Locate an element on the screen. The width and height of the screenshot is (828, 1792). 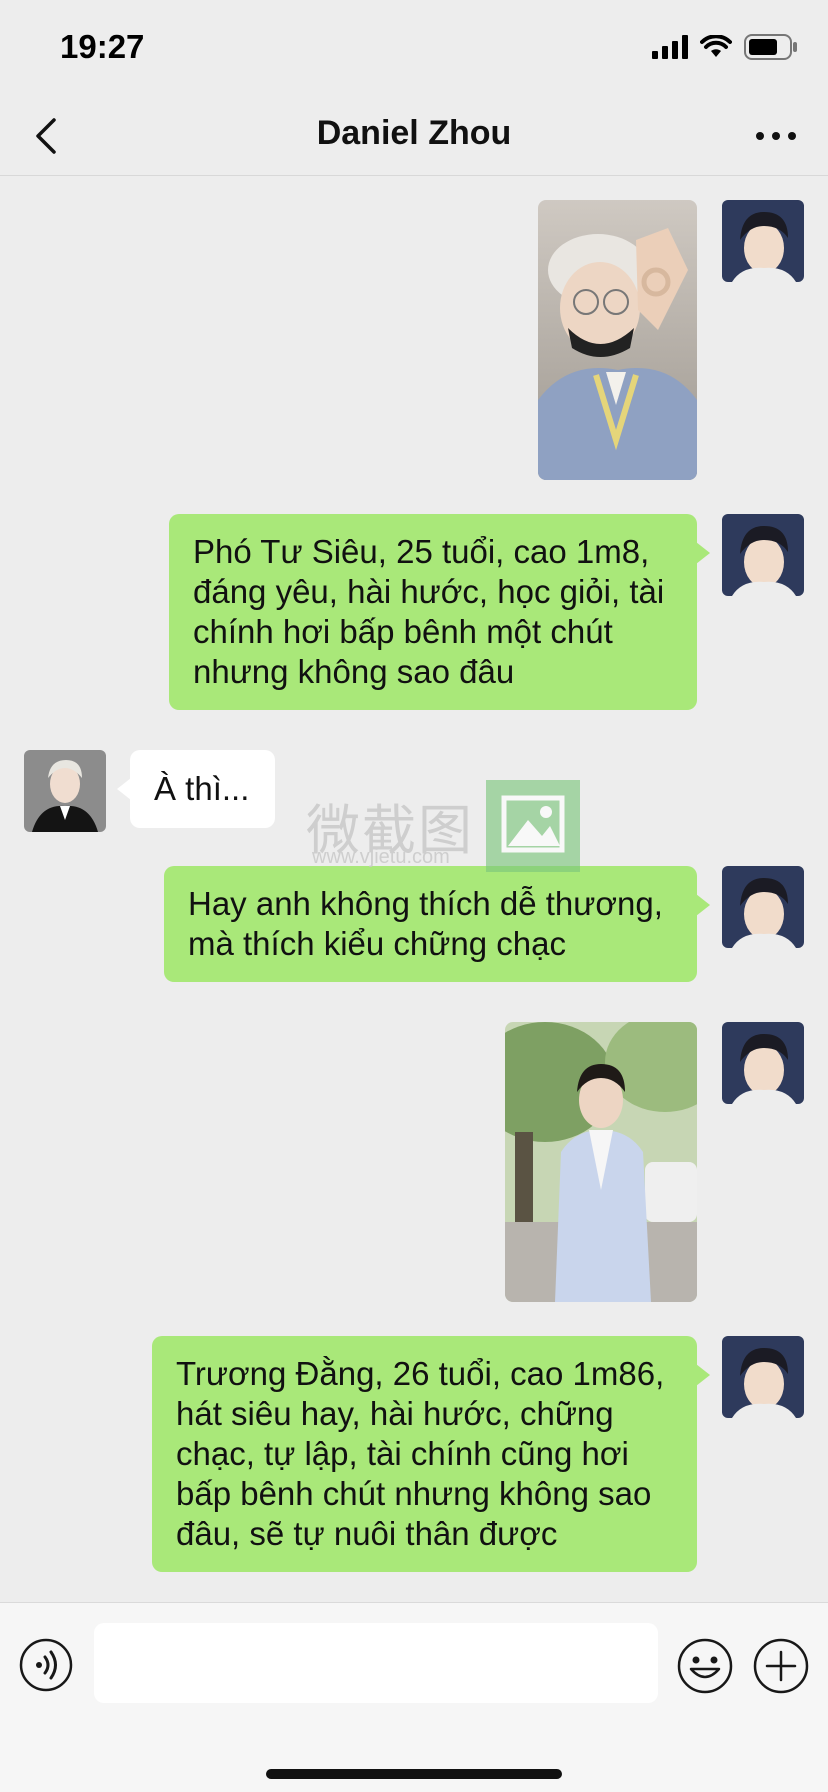
wifi-icon is located at coordinates (716, 46).